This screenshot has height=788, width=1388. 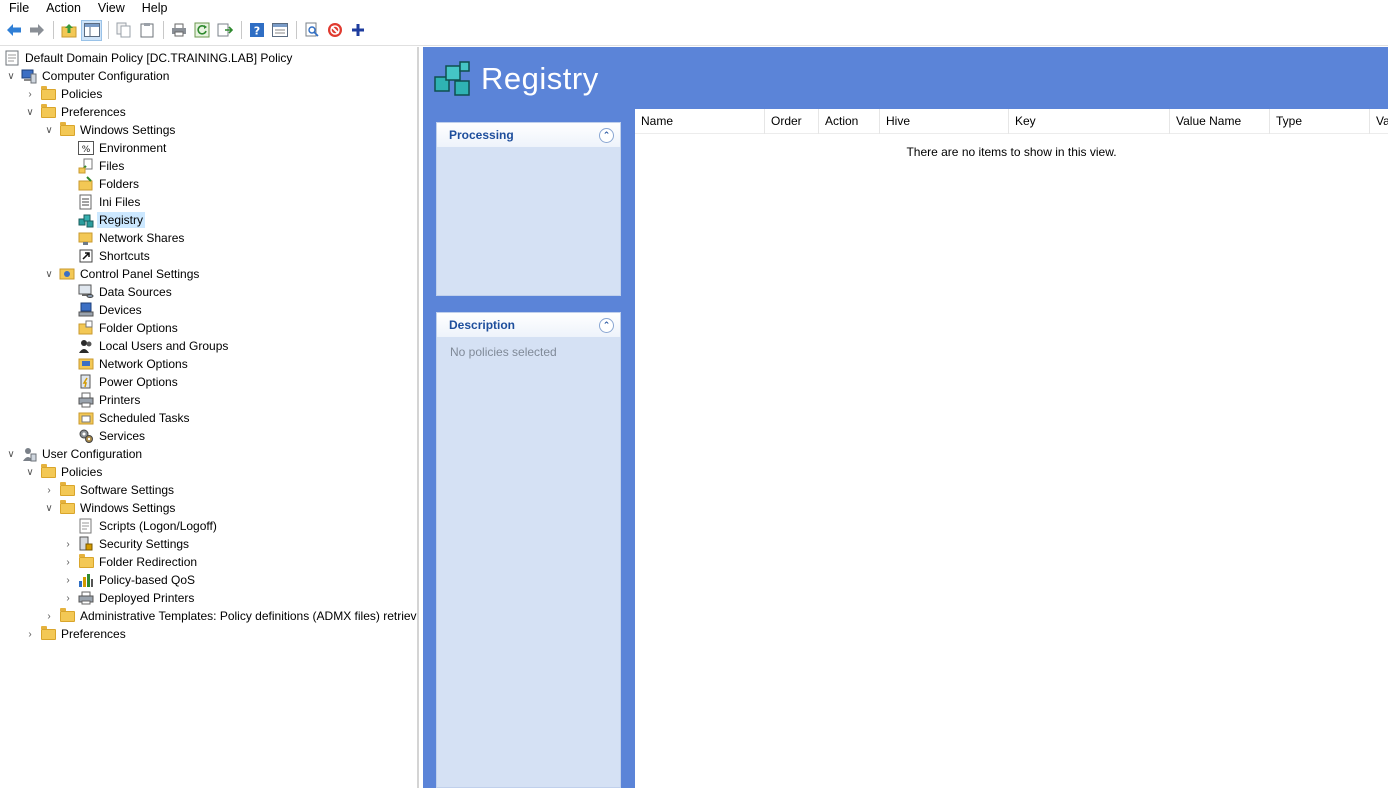 I want to click on control-panel-icon, so click(x=67, y=274).